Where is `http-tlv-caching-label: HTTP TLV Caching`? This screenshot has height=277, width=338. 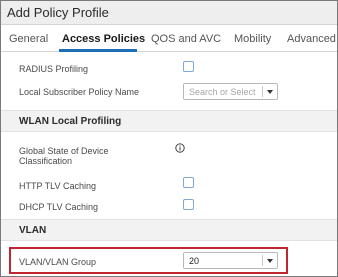 http-tlv-caching-label: HTTP TLV Caching is located at coordinates (58, 186).